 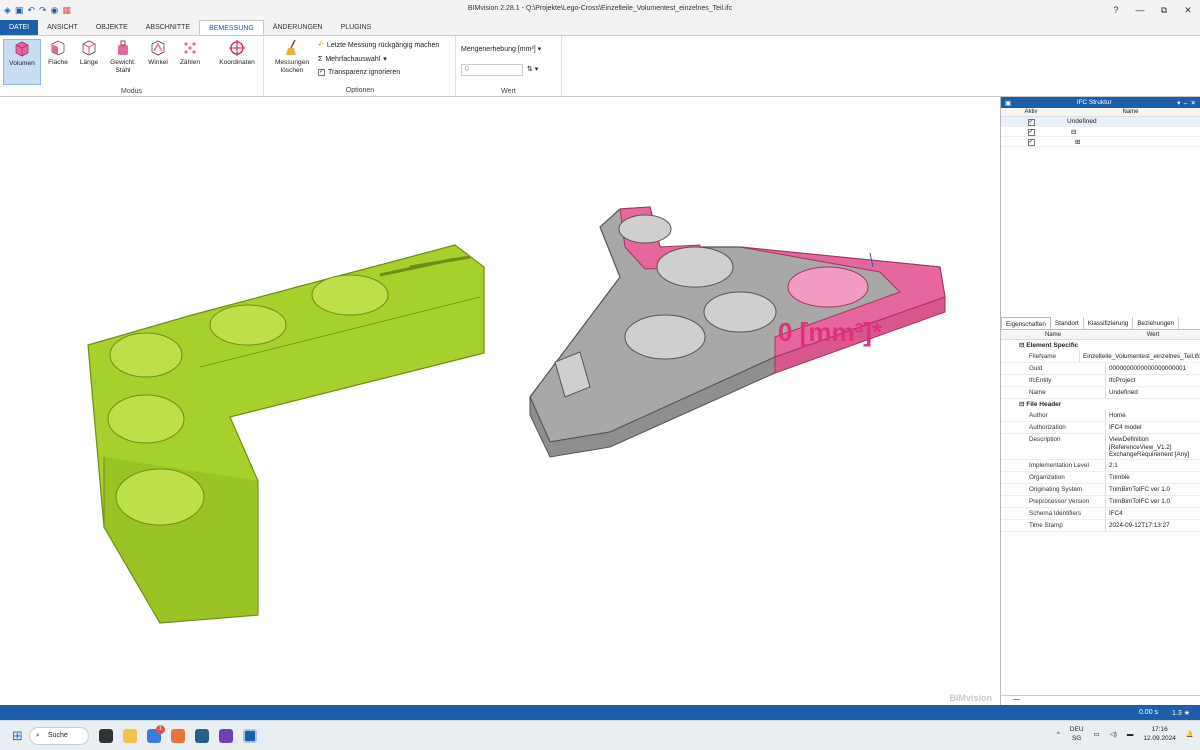 I want to click on table-row: Author Home, so click(x=1100, y=416).